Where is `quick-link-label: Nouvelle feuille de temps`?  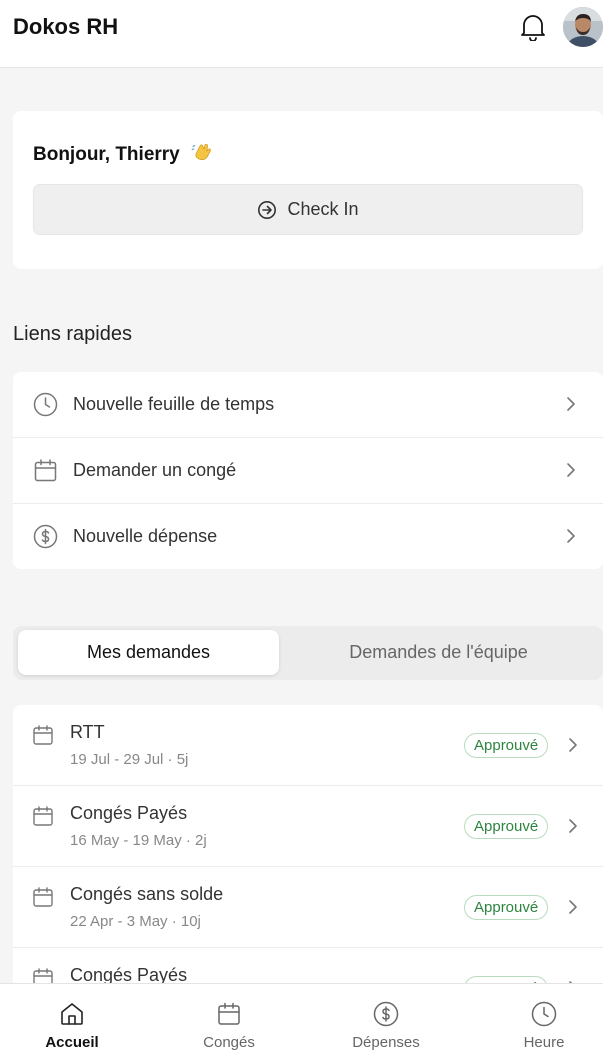
quick-link-label: Nouvelle feuille de temps is located at coordinates (174, 404).